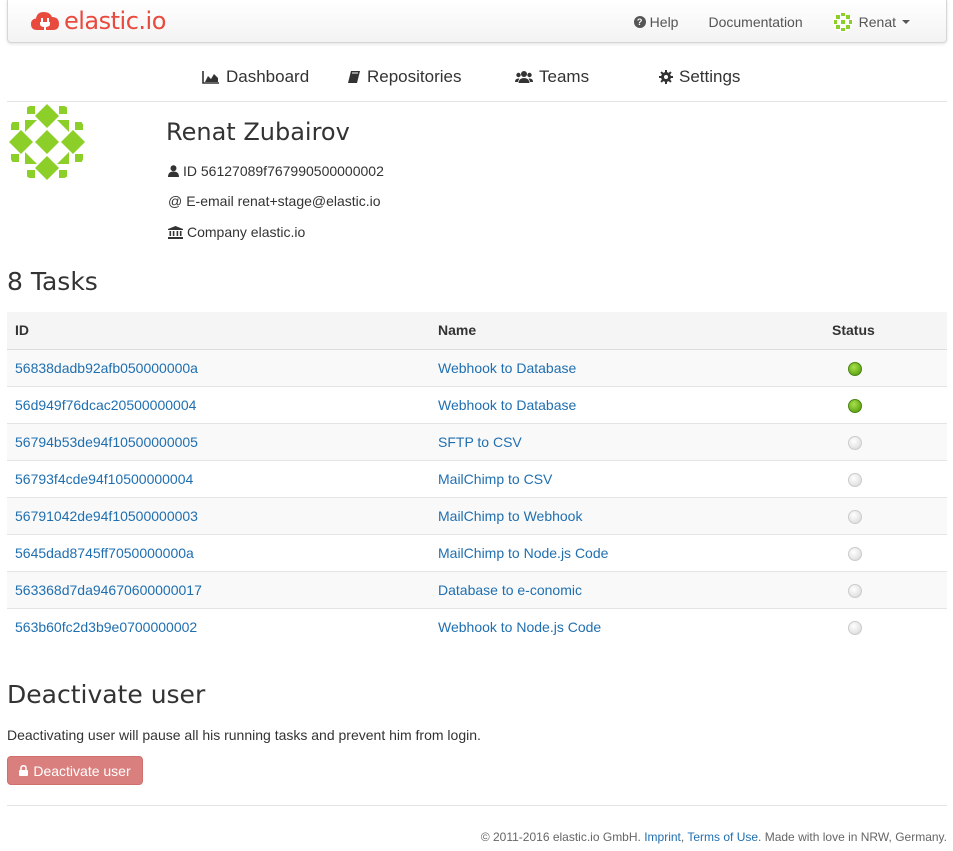  I want to click on task-name-link: MailChimp to Node.js Code, so click(523, 553).